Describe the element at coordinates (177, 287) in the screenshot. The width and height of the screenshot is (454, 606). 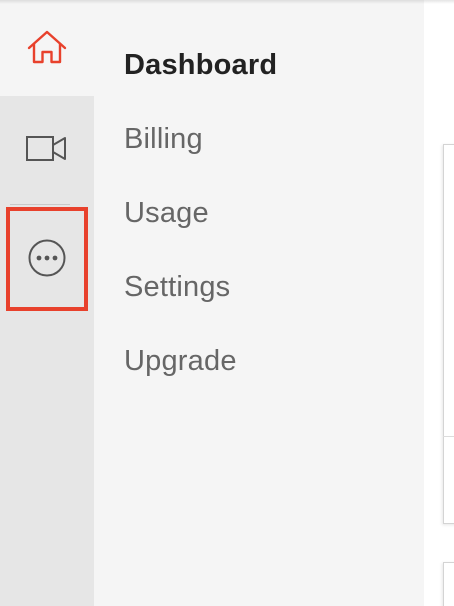
I see `menu-item-settings: Settings` at that location.